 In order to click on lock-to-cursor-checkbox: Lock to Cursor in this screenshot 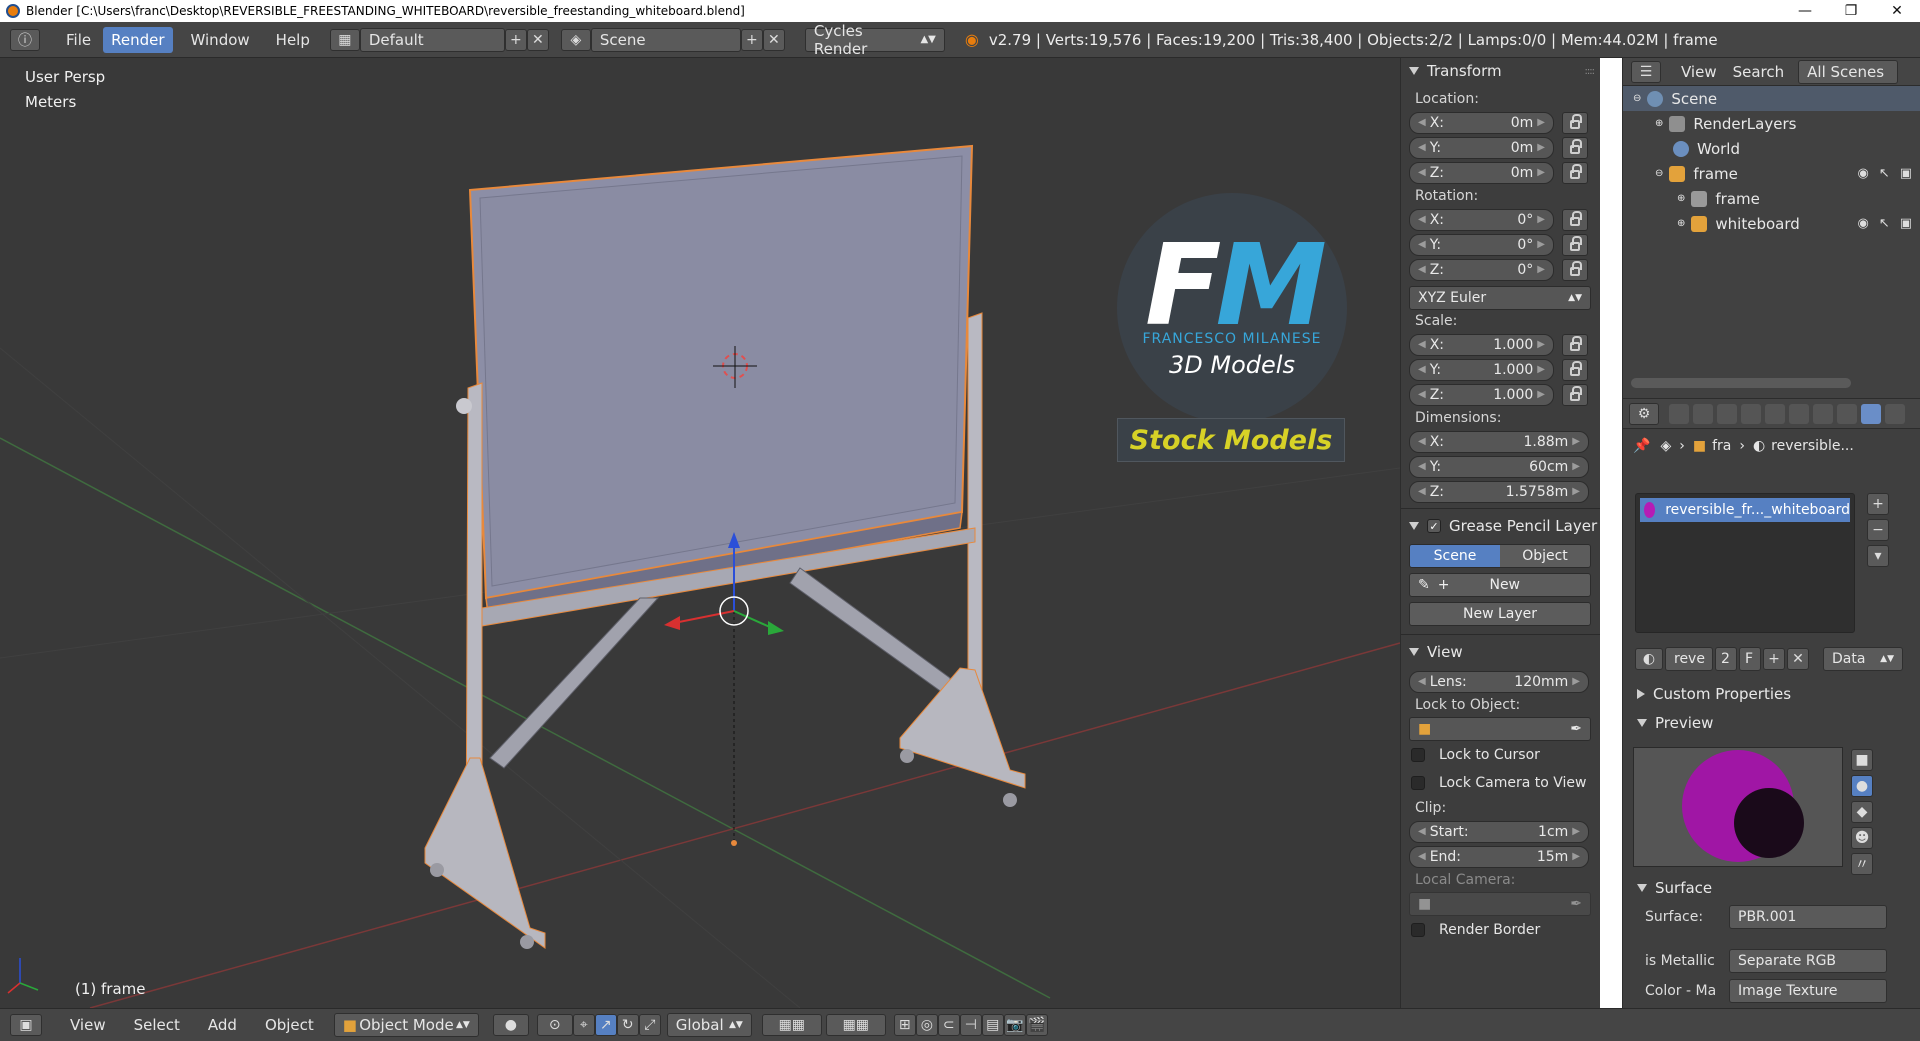, I will do `click(1500, 755)`.